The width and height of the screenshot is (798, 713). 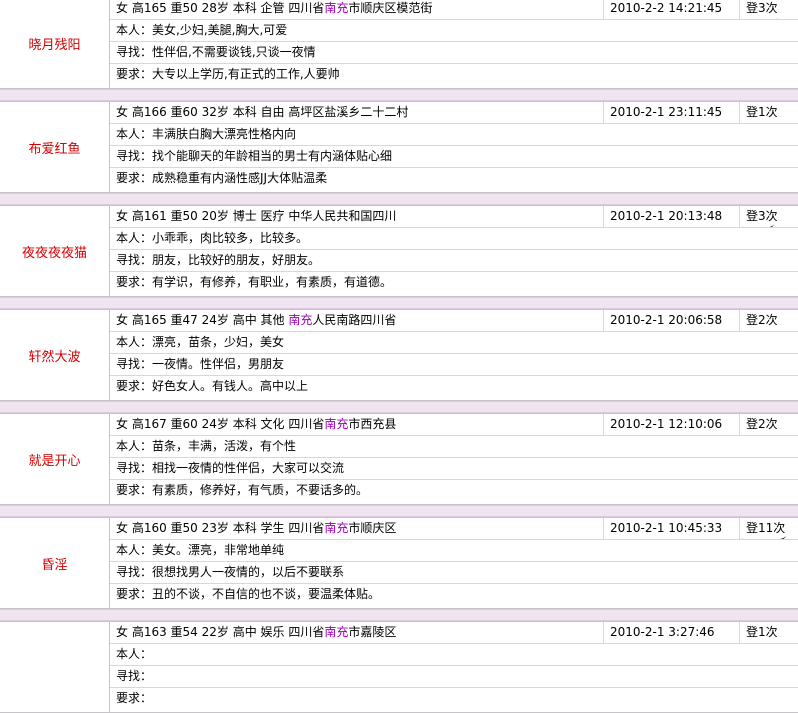 I want to click on member-nickname: 夜夜夜夜猫, so click(x=55, y=251).